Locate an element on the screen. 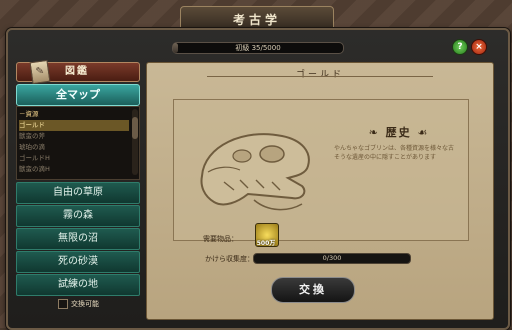 This screenshot has height=330, width=512. exchangeable-filter-checkbox: 交換可能 is located at coordinates (86, 304).